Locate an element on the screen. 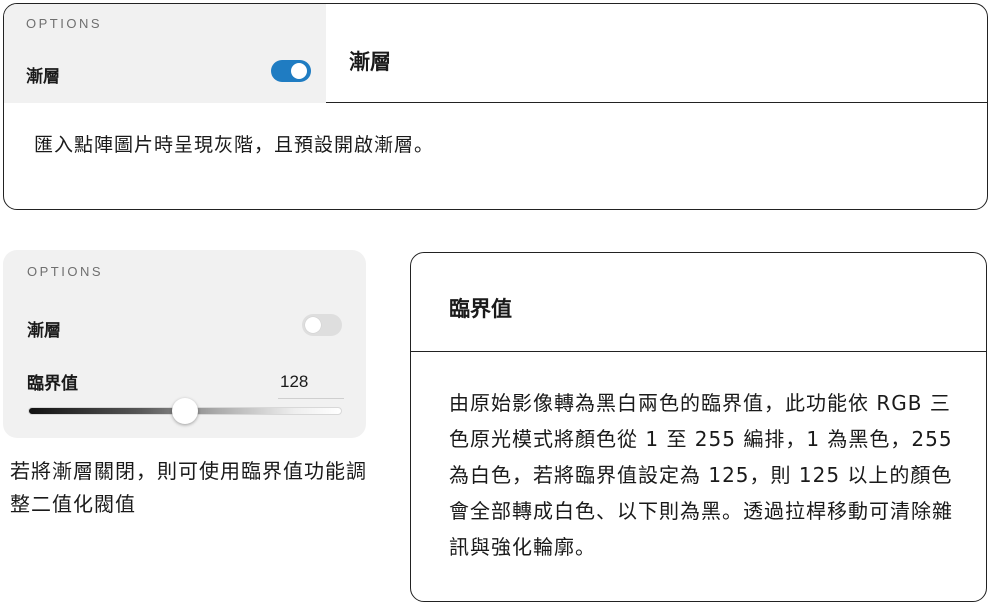  threshold-options-panel: OPTIONS 漸層 臨界值 128 is located at coordinates (184, 344).